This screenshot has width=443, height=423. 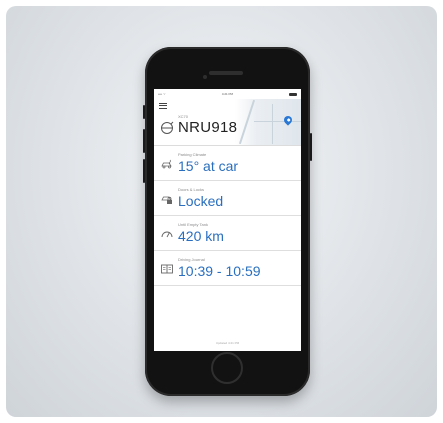 What do you see at coordinates (166, 200) in the screenshot?
I see `car-lock-icon` at bounding box center [166, 200].